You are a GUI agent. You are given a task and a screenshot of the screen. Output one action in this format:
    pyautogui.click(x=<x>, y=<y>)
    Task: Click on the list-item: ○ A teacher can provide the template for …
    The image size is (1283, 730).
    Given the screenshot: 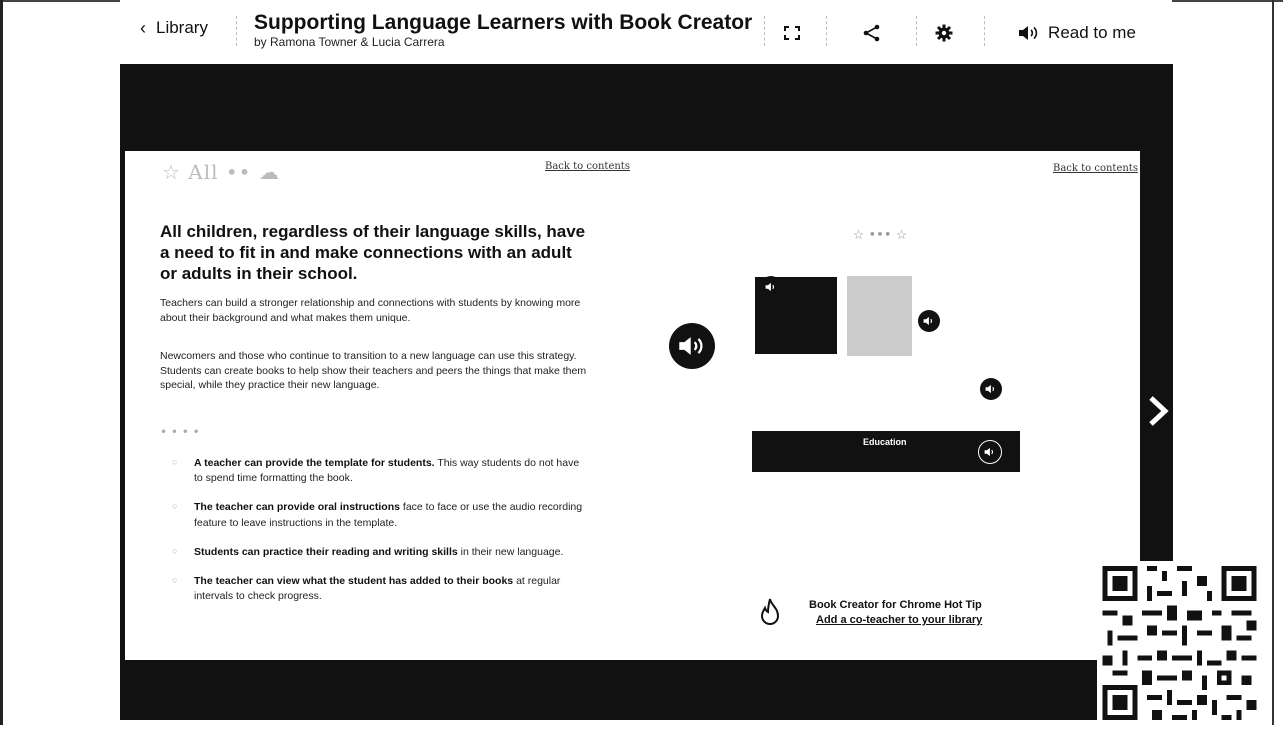 What is the action you would take?
    pyautogui.click(x=378, y=471)
    